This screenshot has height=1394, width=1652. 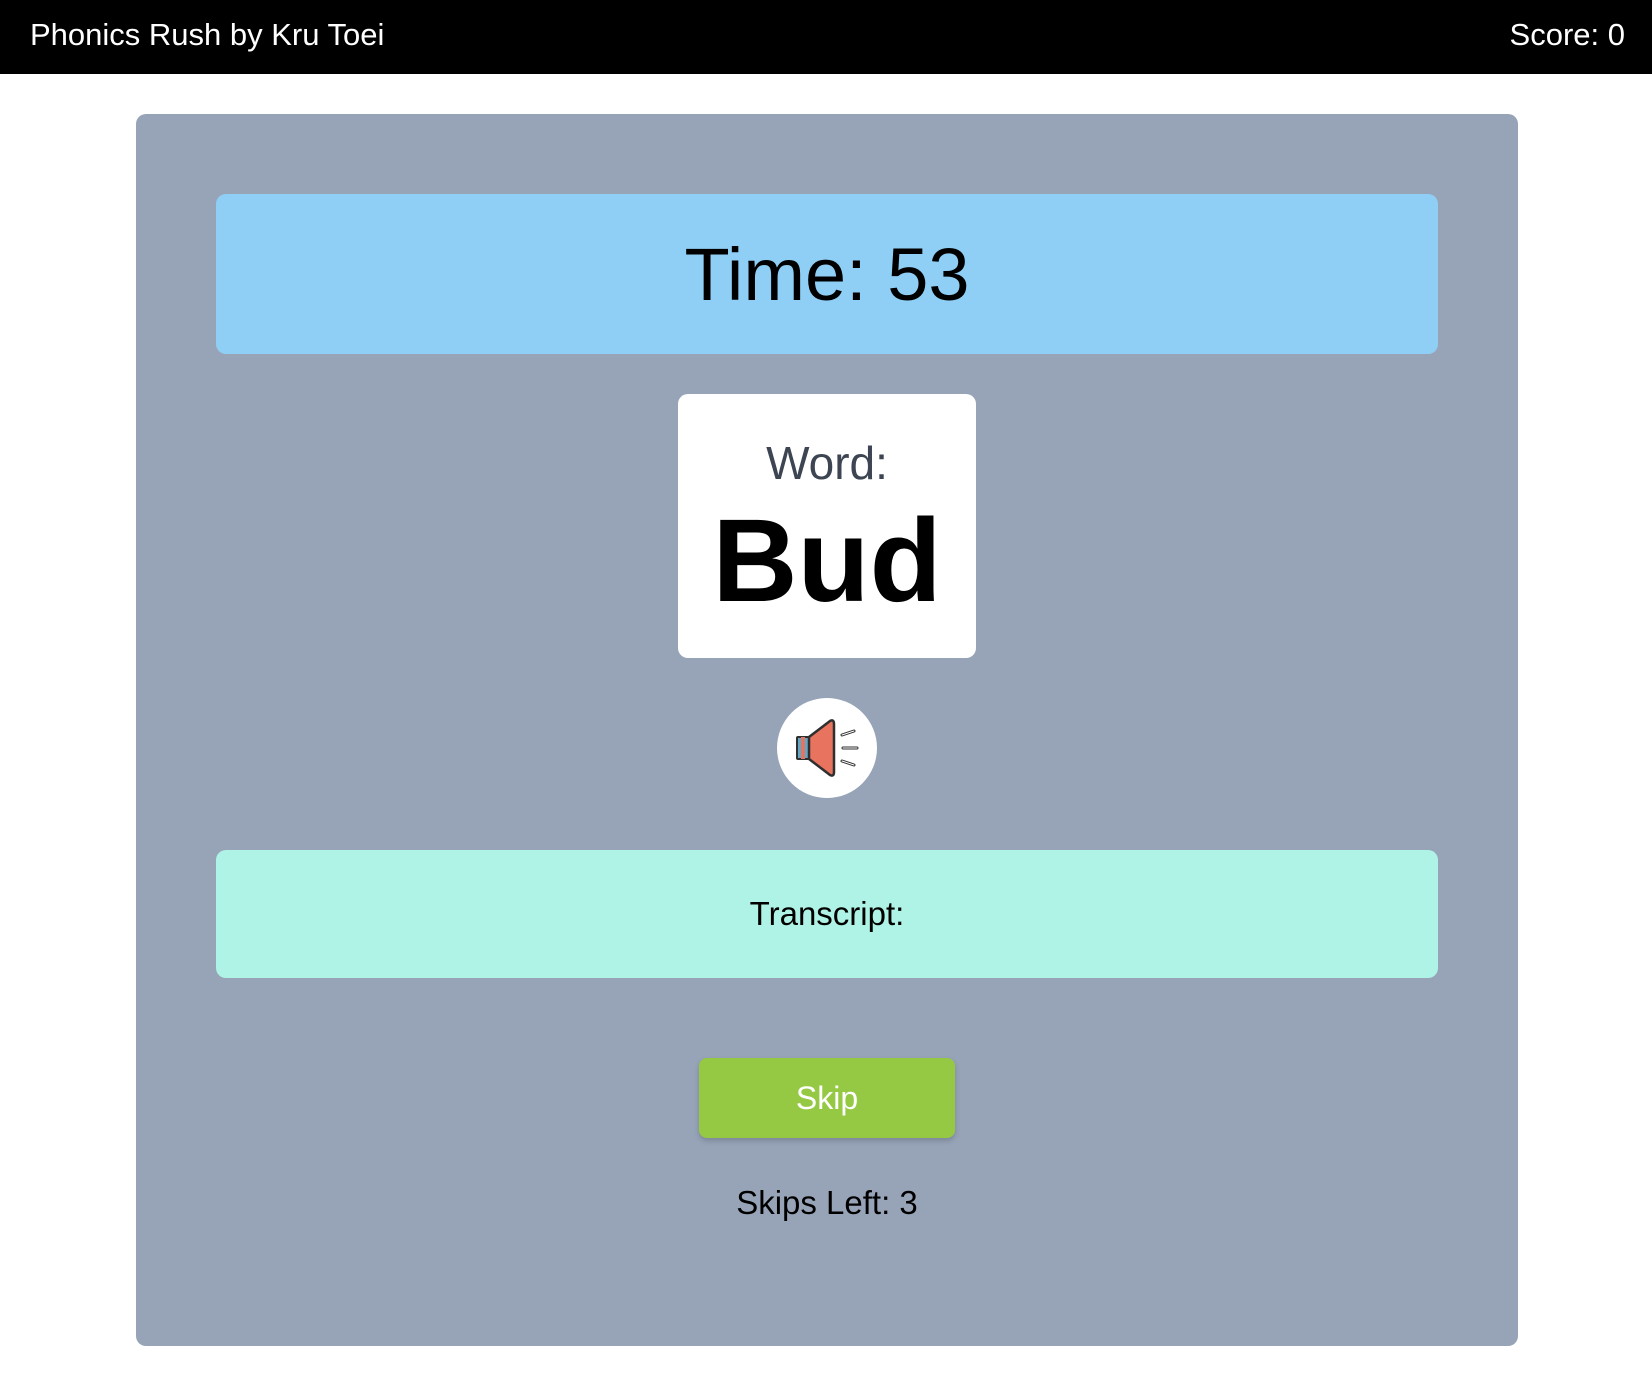 I want to click on transcript-box: Transcript:, so click(x=827, y=914).